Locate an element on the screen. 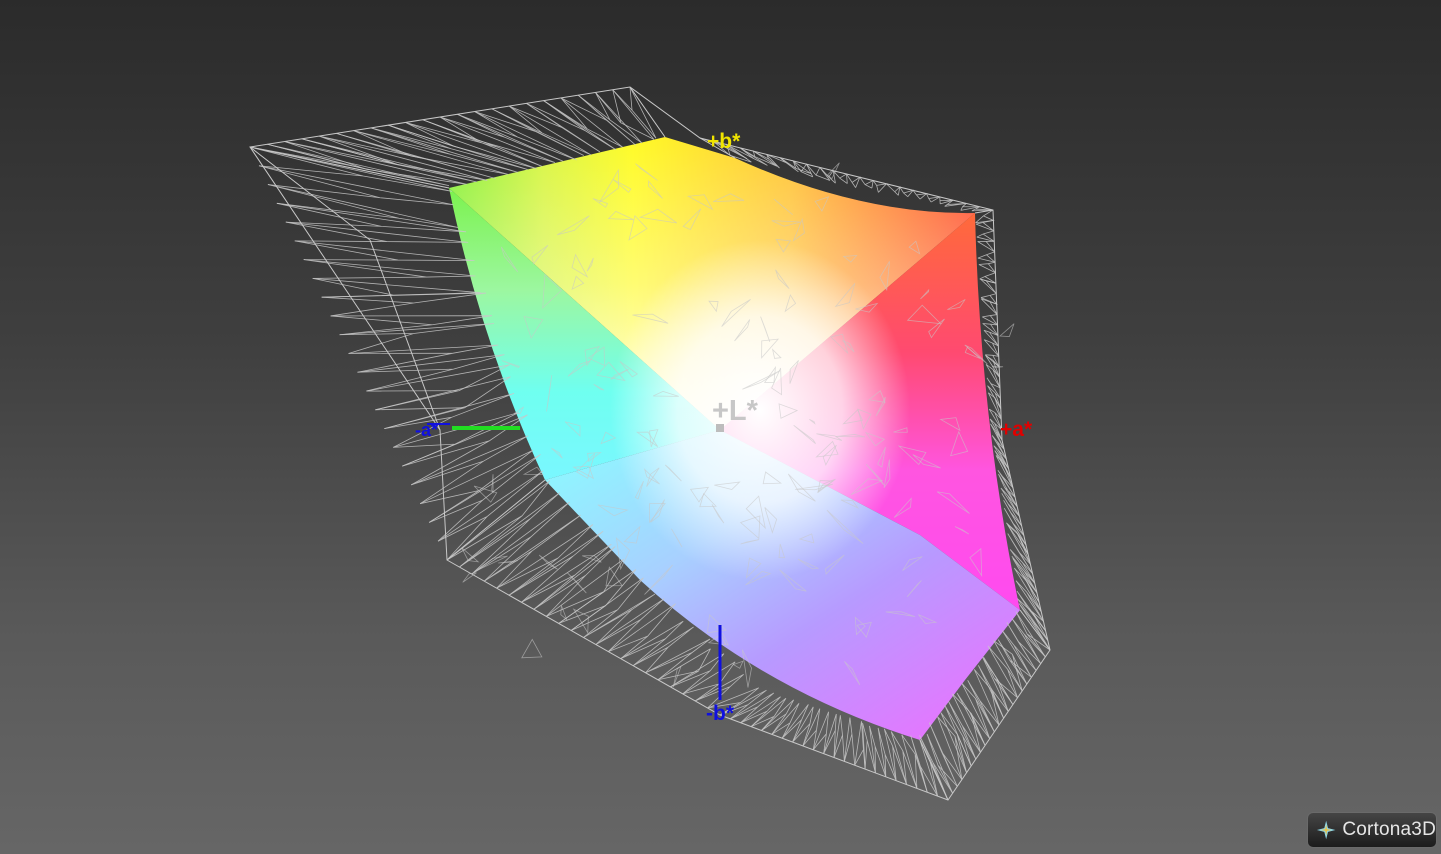 The image size is (1441, 854). minus-a-axis-label: -a* is located at coordinates (426, 430).